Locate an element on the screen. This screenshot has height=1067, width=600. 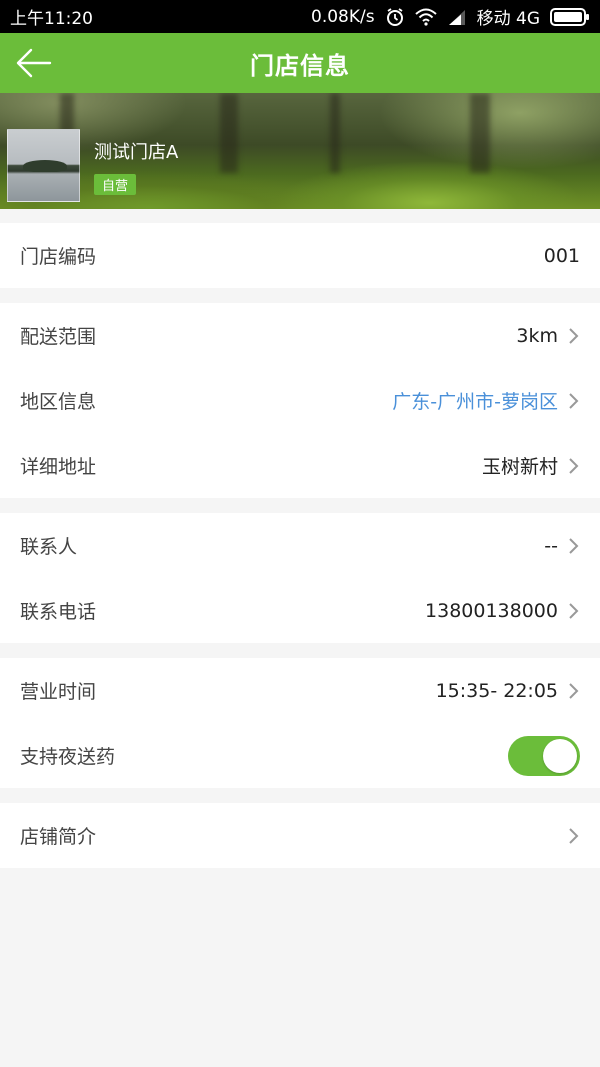
row-night-delivery: 支持夜送药 is located at coordinates (300, 755).